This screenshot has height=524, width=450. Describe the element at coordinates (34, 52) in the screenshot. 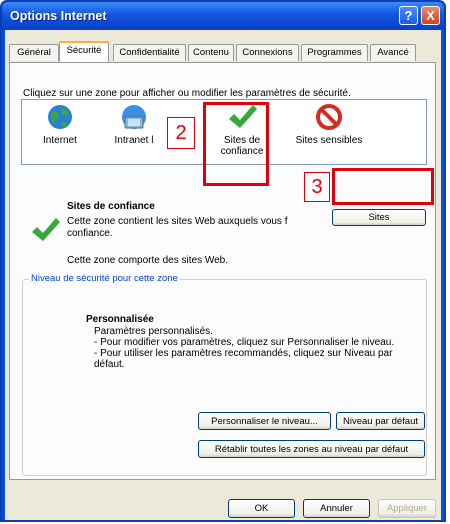

I see `tab-general: Général` at that location.